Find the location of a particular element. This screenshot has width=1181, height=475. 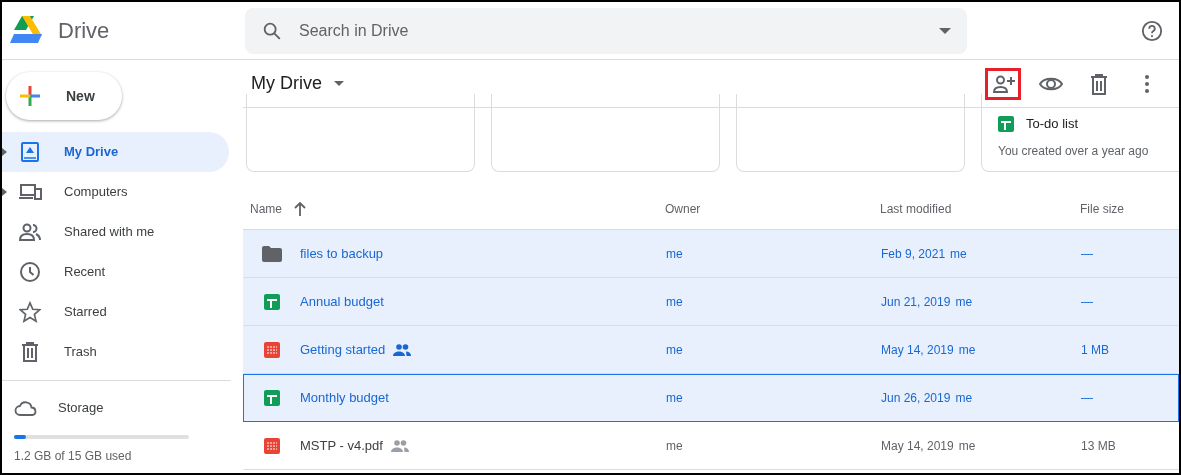

file-name: Monthly budget is located at coordinates (344, 398).